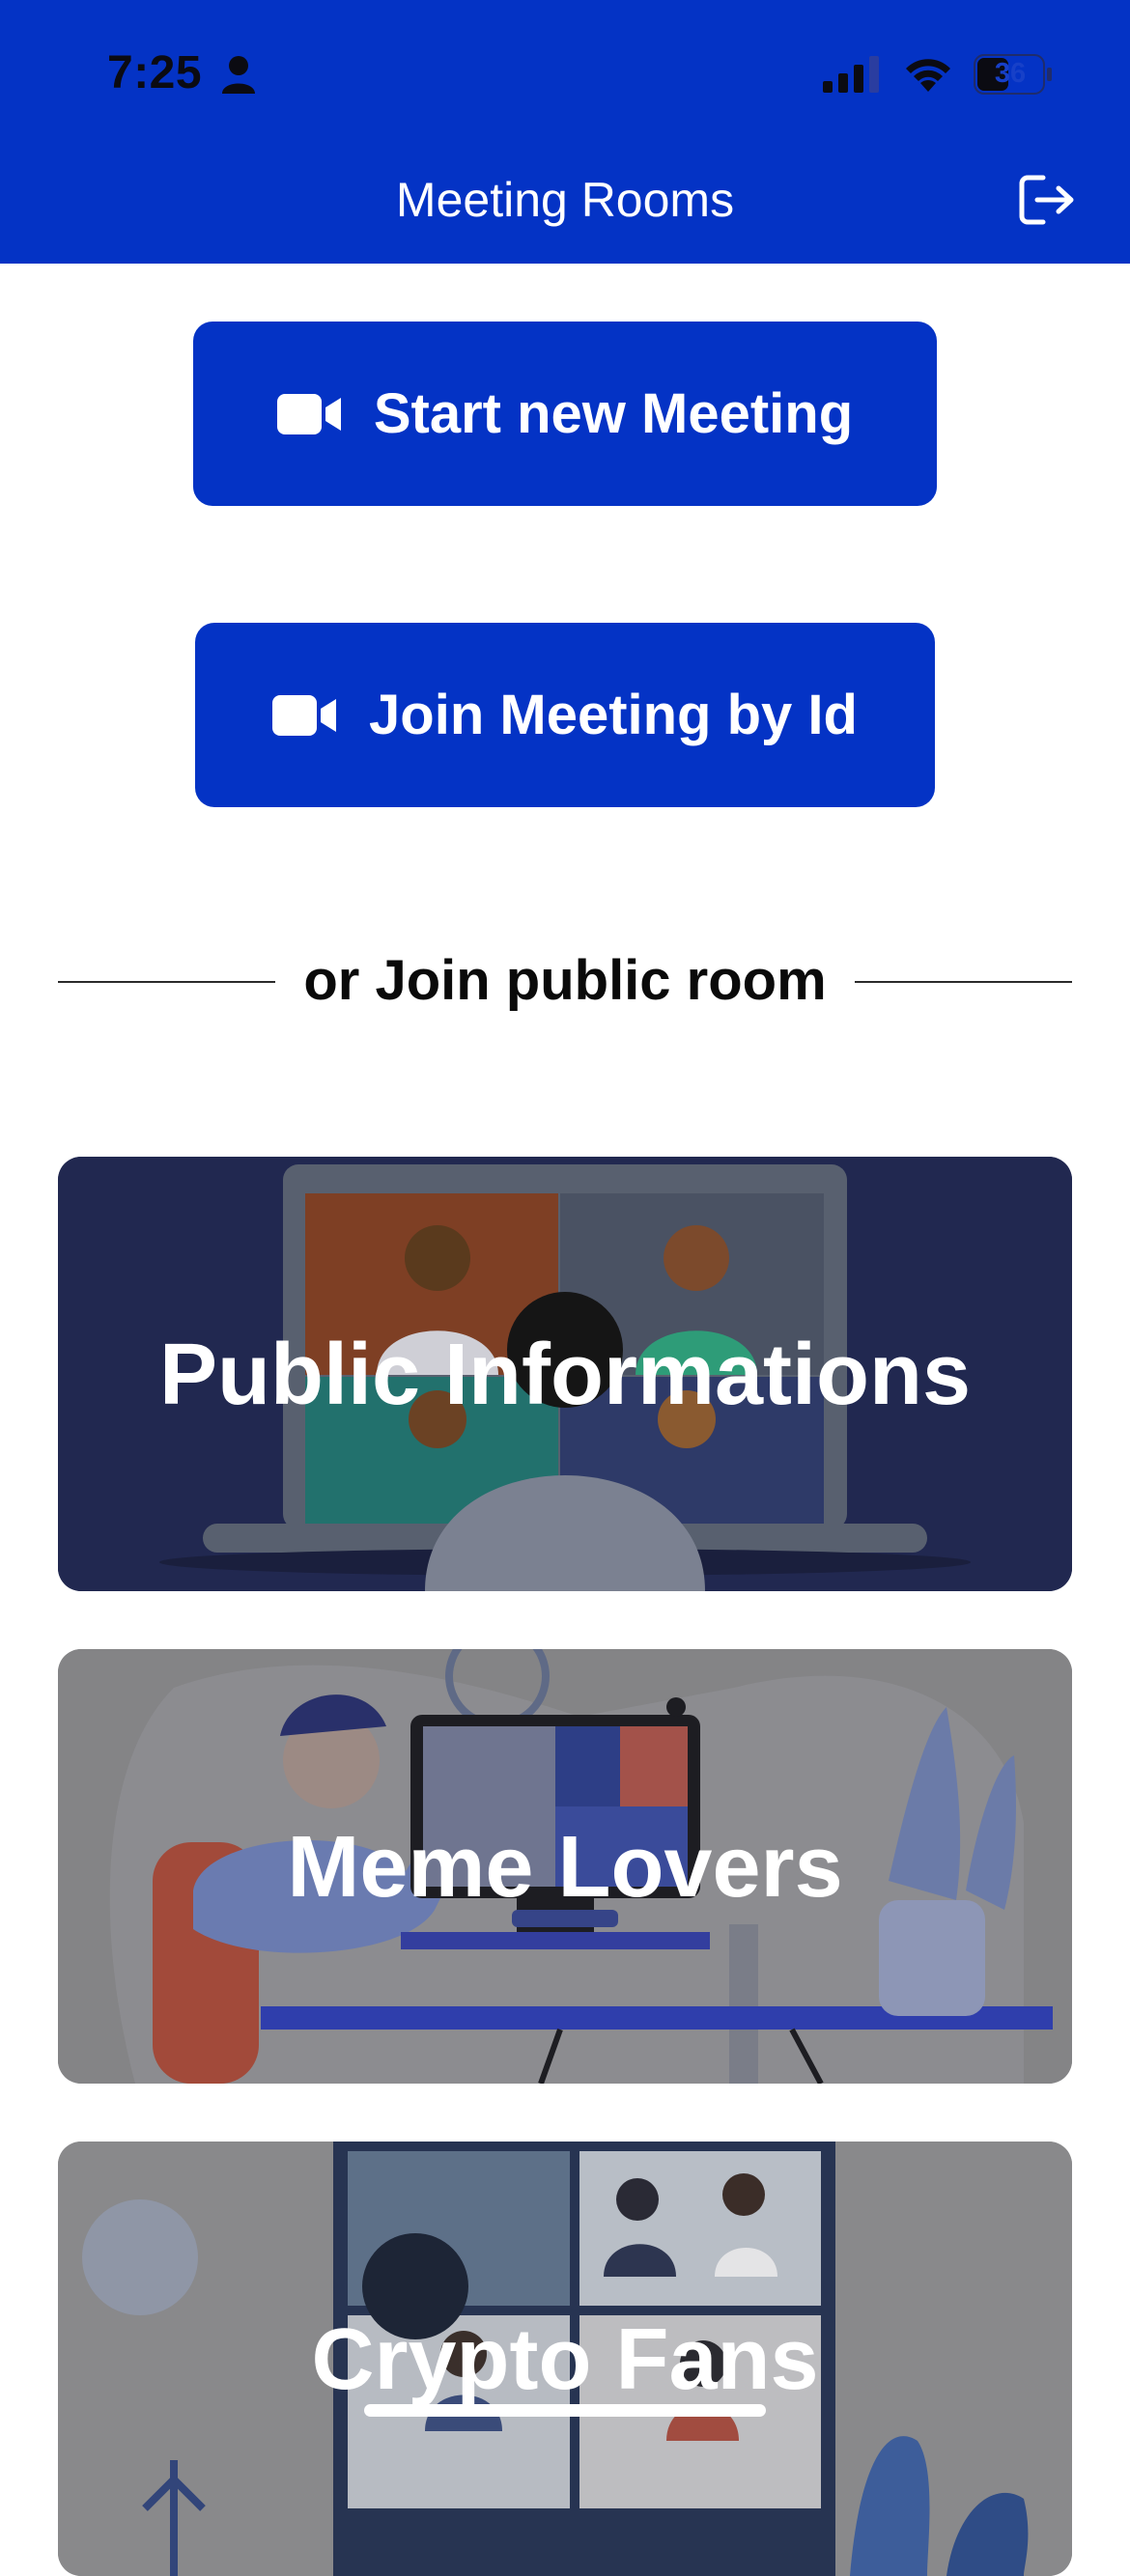  I want to click on start-meeting-label: Start new Meeting, so click(613, 414).